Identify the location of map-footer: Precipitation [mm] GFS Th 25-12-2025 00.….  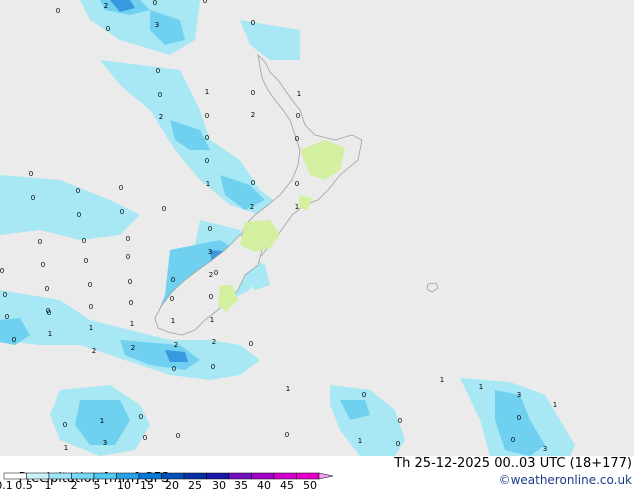
(317, 473).